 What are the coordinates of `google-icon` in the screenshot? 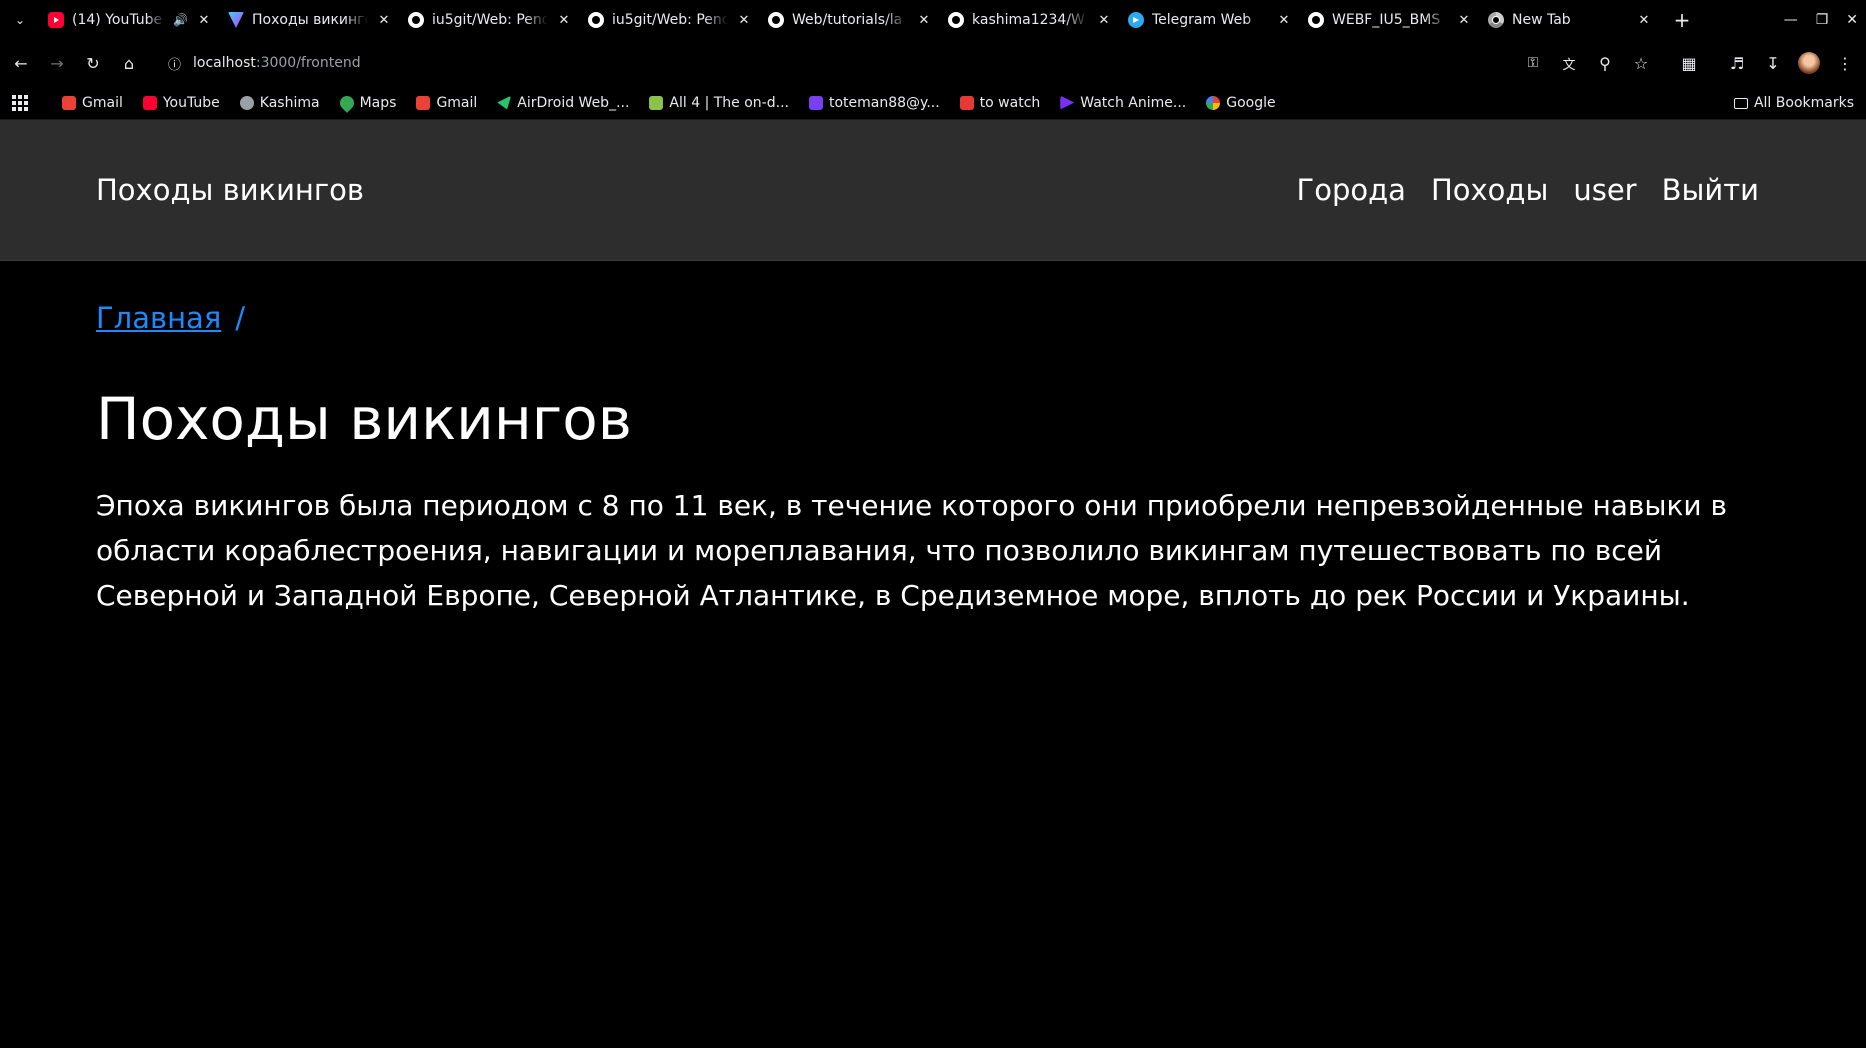 It's located at (1213, 102).